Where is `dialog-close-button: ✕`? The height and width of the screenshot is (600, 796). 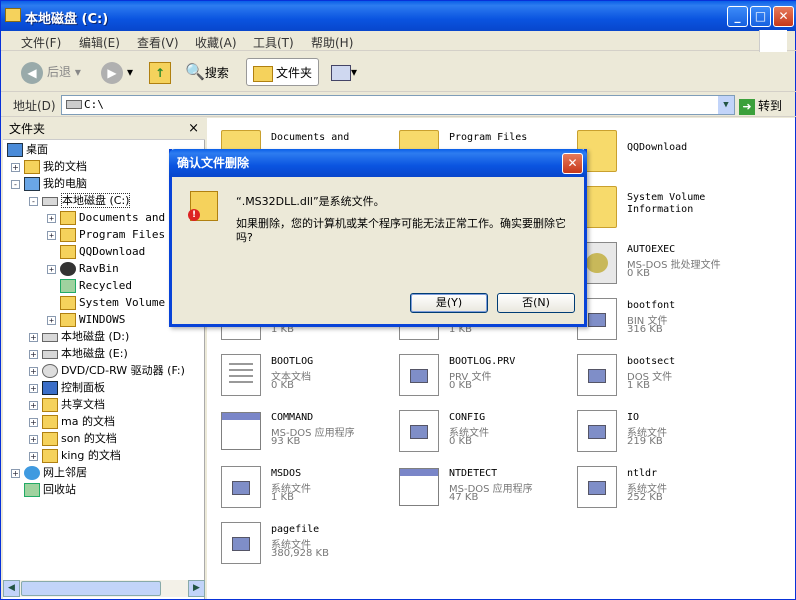 dialog-close-button: ✕ is located at coordinates (572, 163).